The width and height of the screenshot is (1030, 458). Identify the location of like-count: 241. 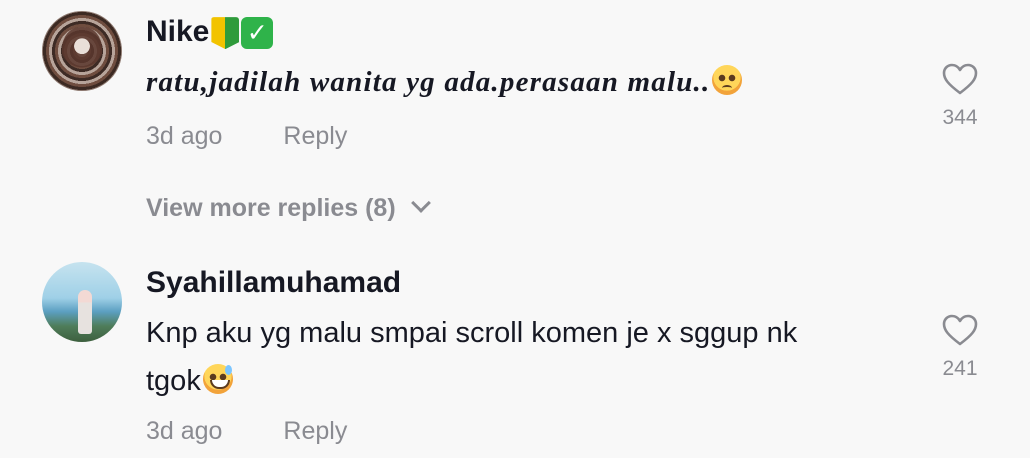
(960, 368).